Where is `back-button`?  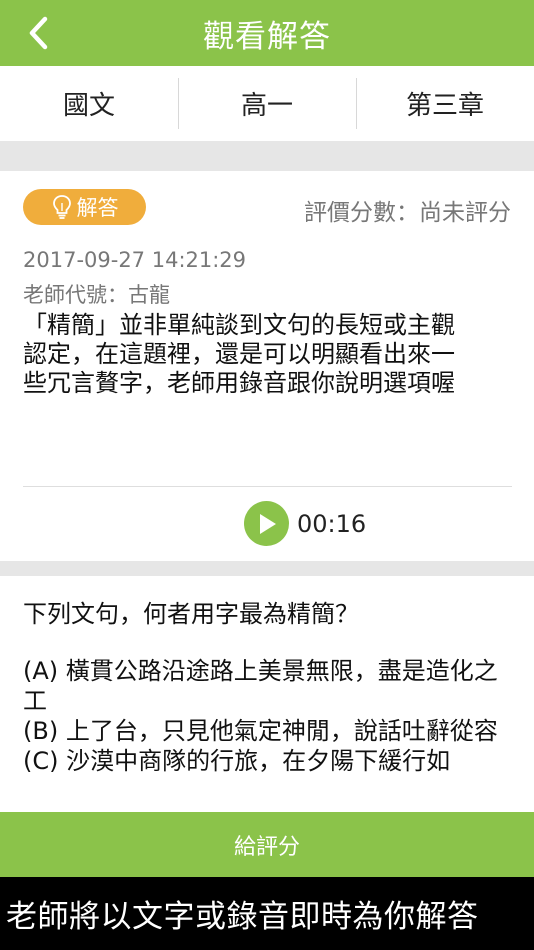 back-button is located at coordinates (38, 33).